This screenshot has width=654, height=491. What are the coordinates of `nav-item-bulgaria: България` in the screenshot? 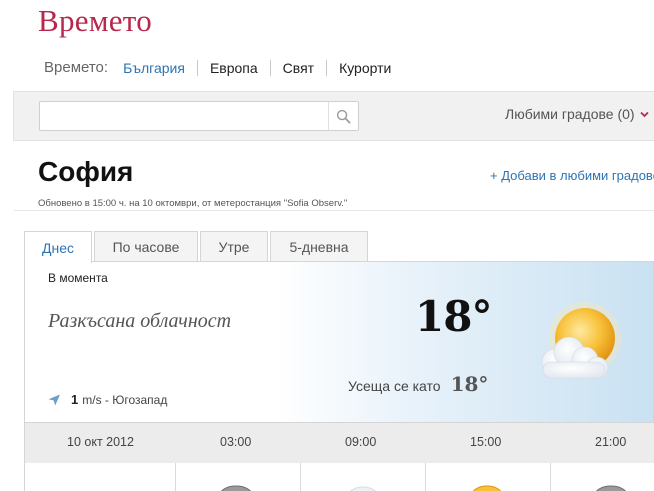 It's located at (154, 68).